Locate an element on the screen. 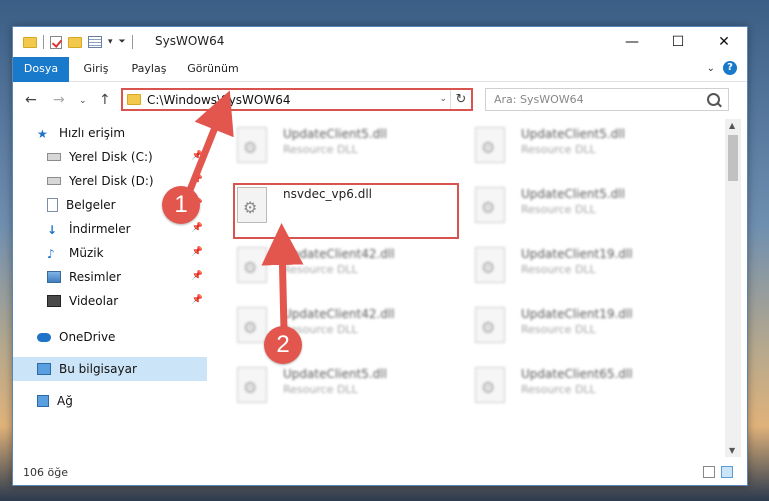 The width and height of the screenshot is (769, 501). annotation-arrows is located at coordinates (245, 210).